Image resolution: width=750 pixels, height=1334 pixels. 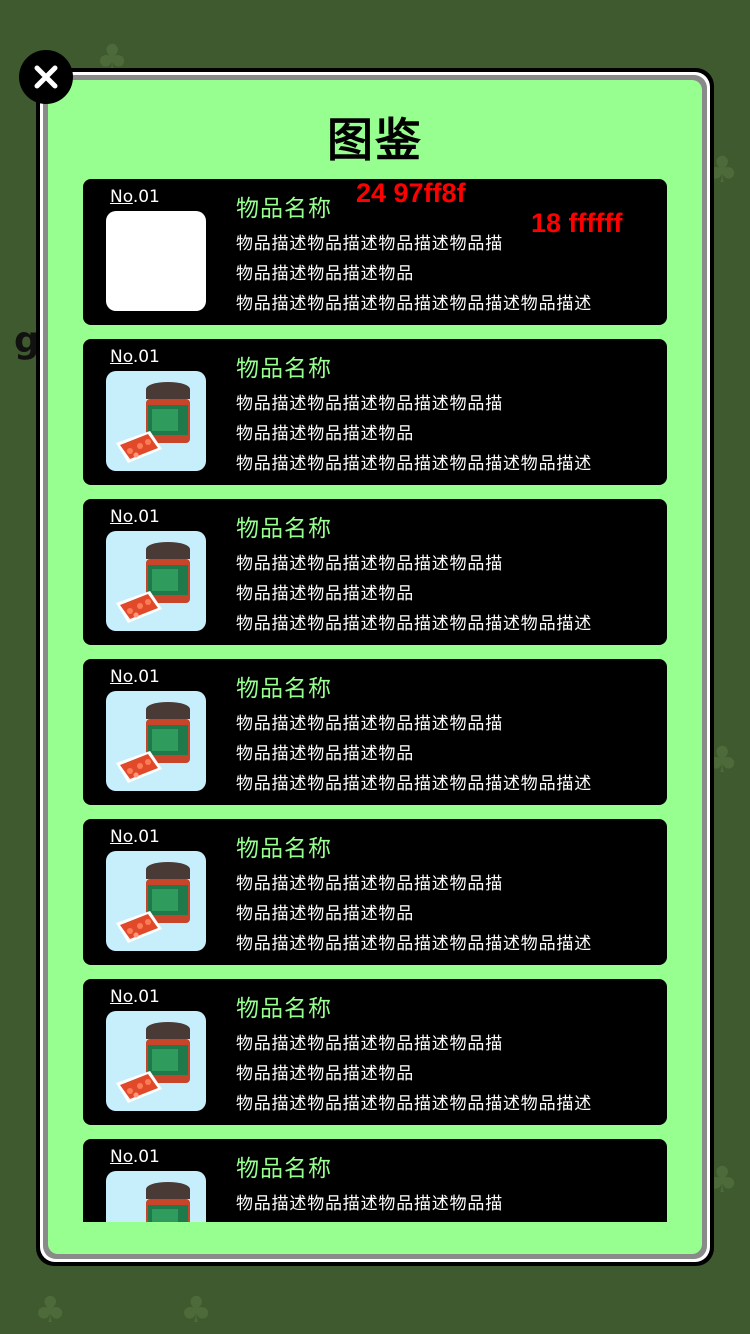 I want to click on dialog-title: 图鉴, so click(x=375, y=140).